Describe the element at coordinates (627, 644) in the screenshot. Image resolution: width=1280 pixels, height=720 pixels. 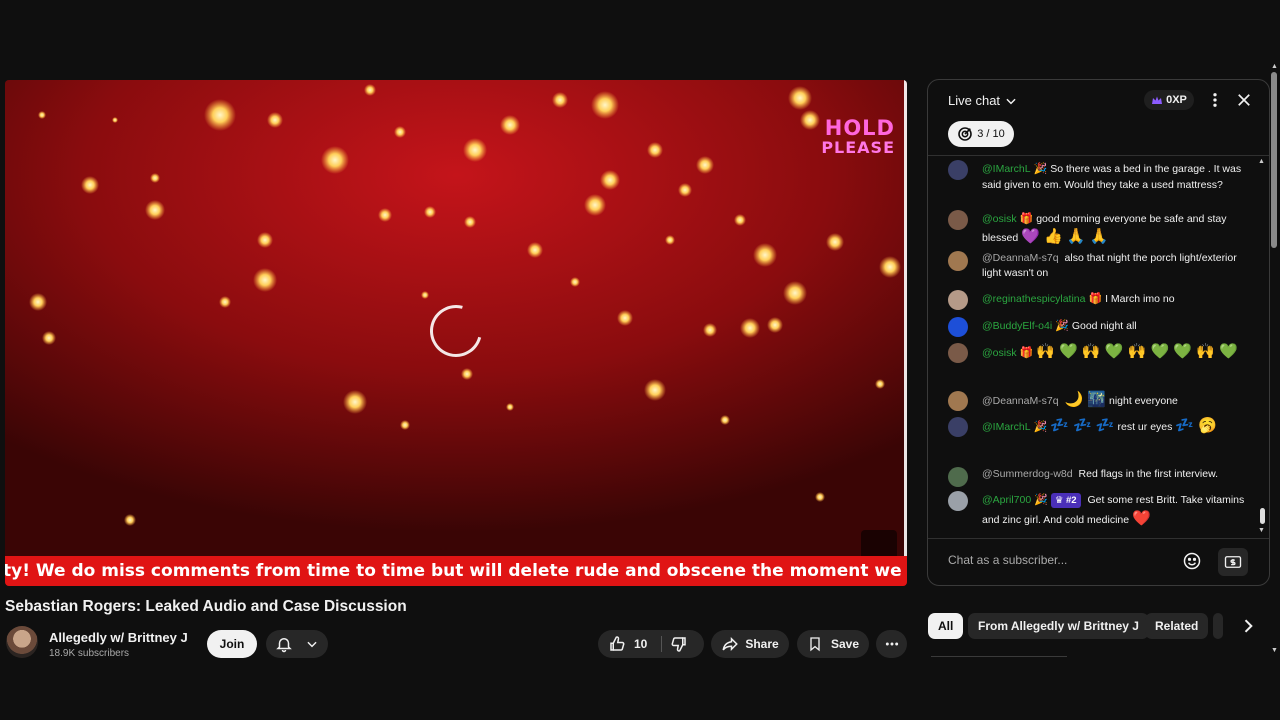
I see `like-button: 10` at that location.